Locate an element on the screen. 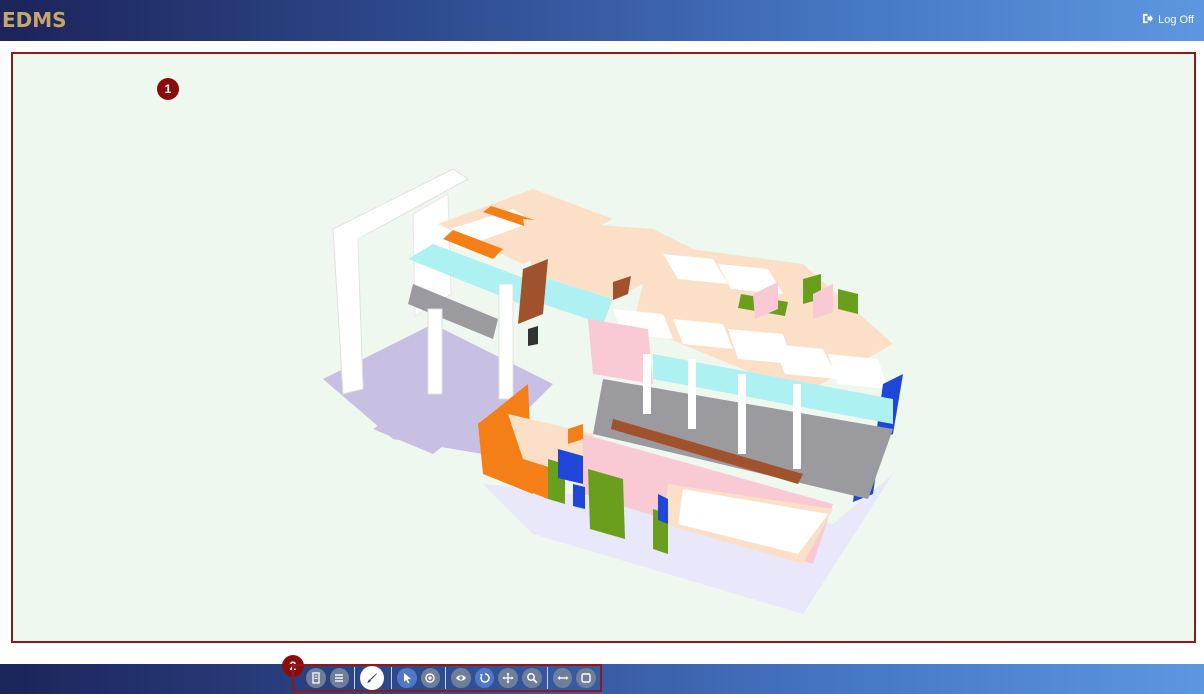 The width and height of the screenshot is (1204, 694). paint-button is located at coordinates (372, 678).